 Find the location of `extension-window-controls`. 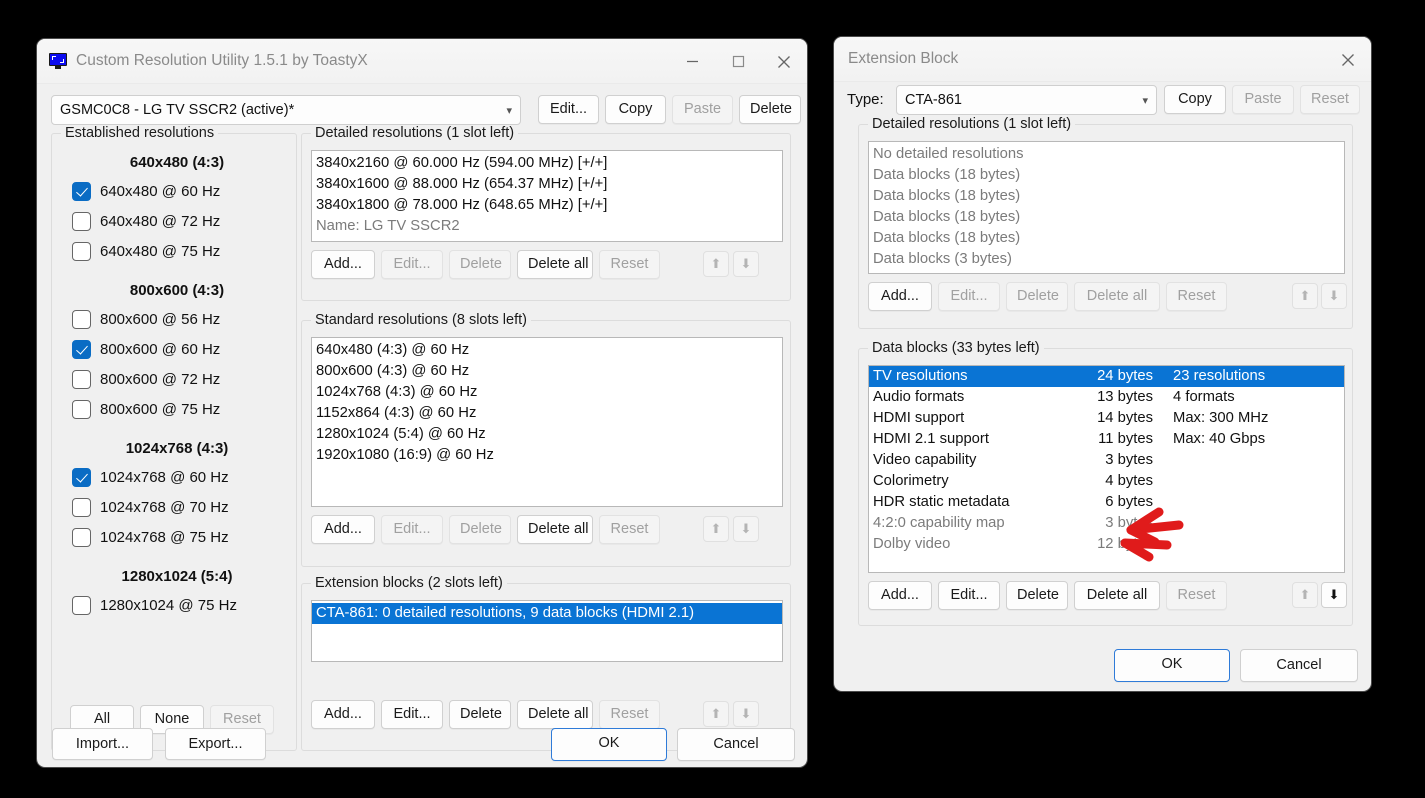

extension-window-controls is located at coordinates (1348, 59).